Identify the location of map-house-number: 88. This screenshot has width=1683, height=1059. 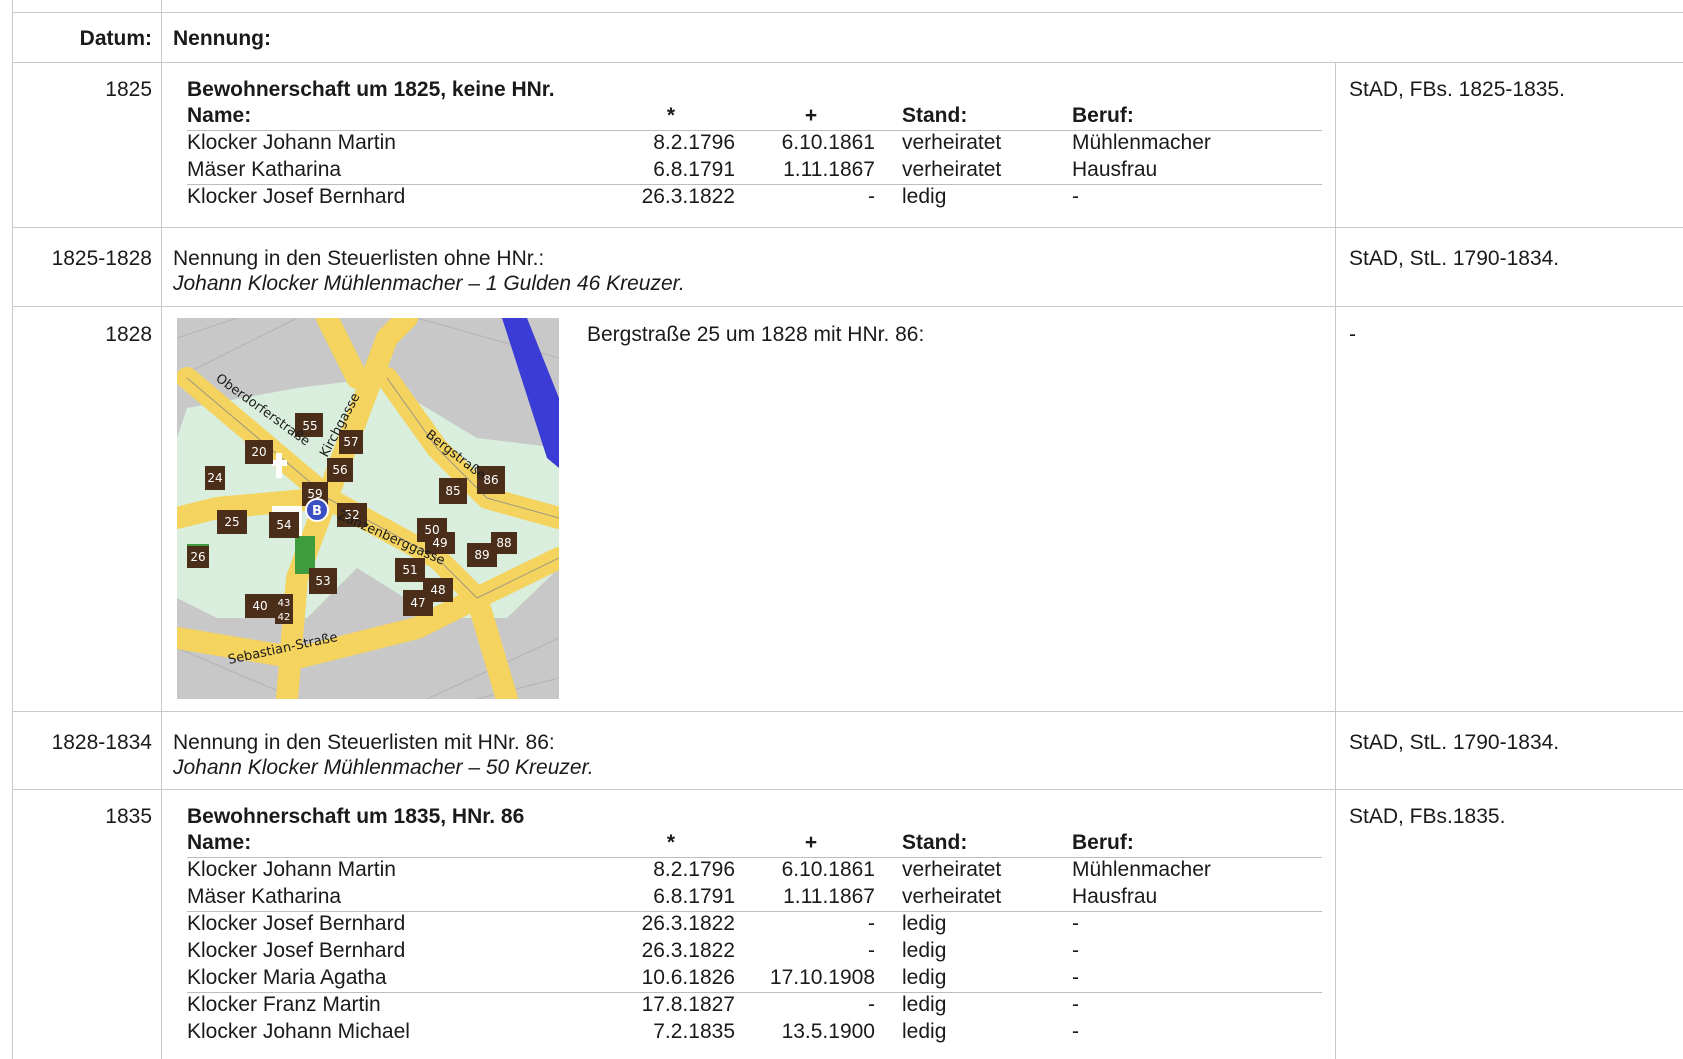
(503, 543).